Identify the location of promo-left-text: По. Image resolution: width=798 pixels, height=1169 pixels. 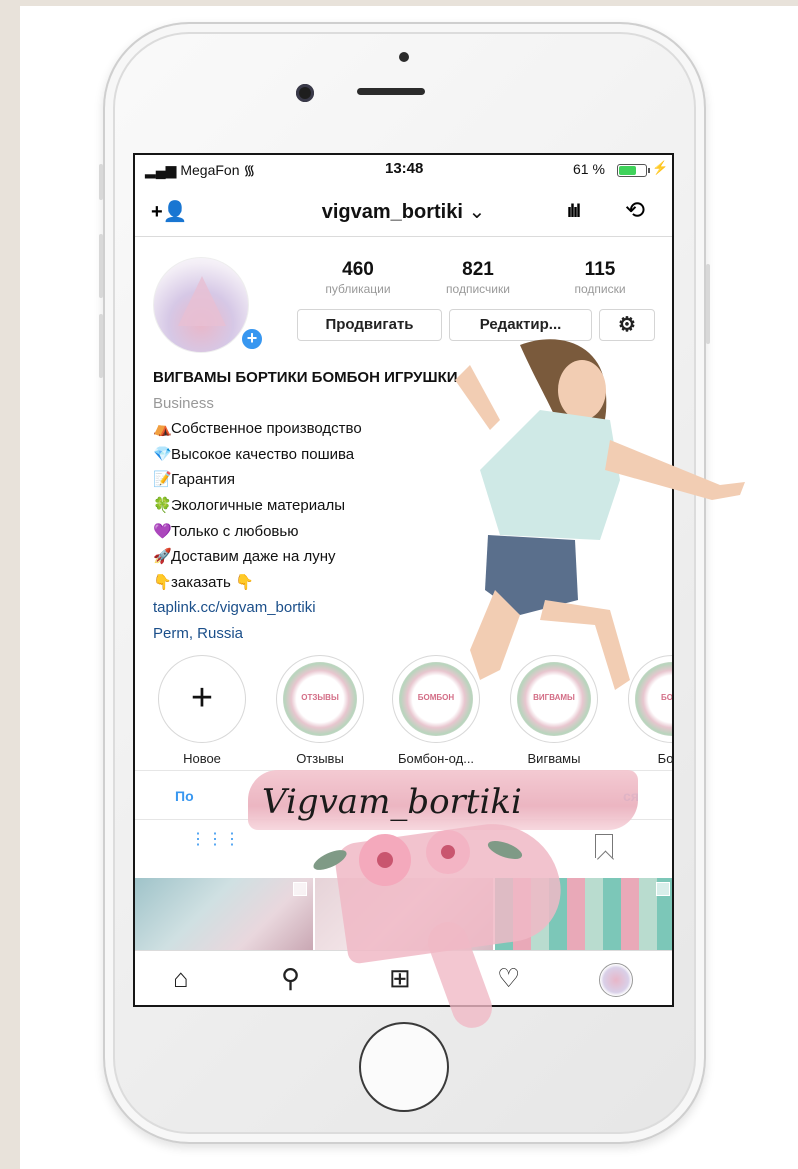
(184, 796).